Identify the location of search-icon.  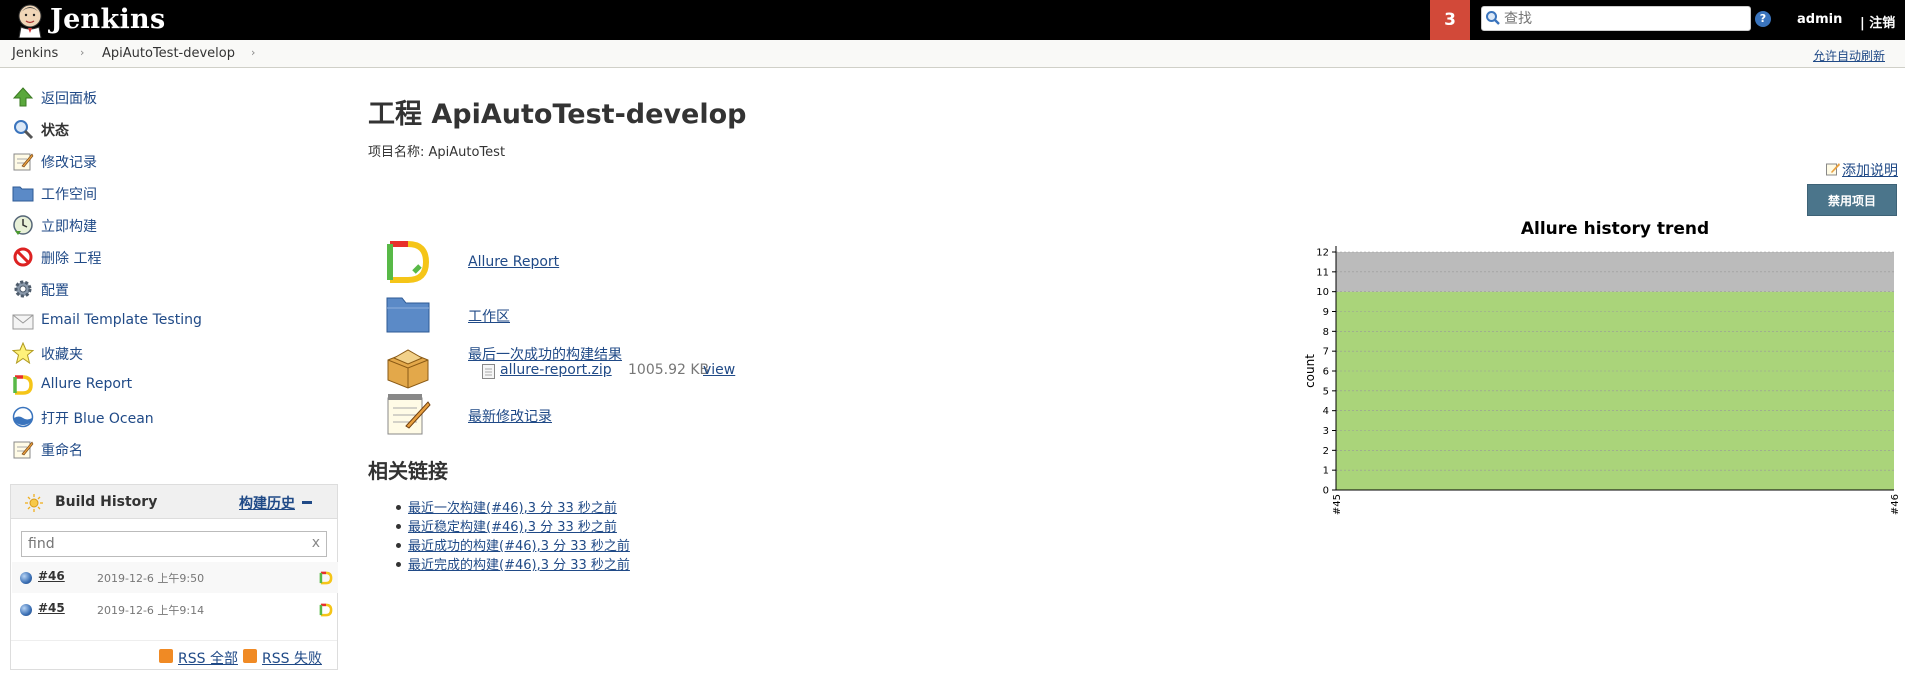
(1493, 18).